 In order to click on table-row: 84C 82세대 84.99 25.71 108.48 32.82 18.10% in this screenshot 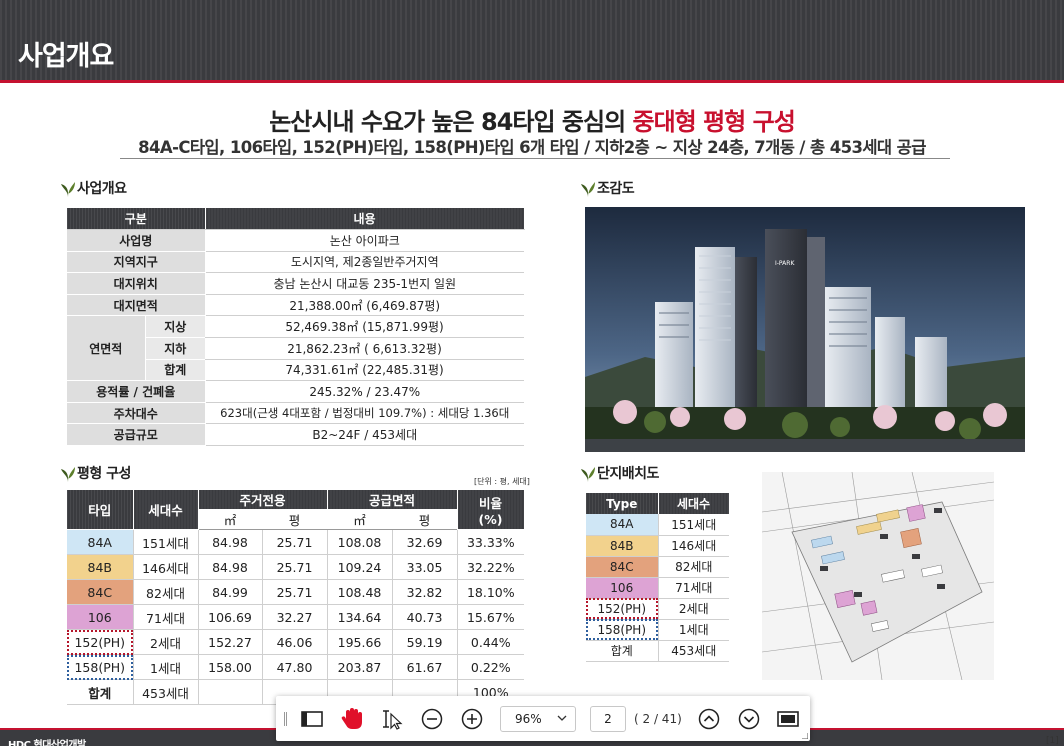, I will do `click(296, 592)`.